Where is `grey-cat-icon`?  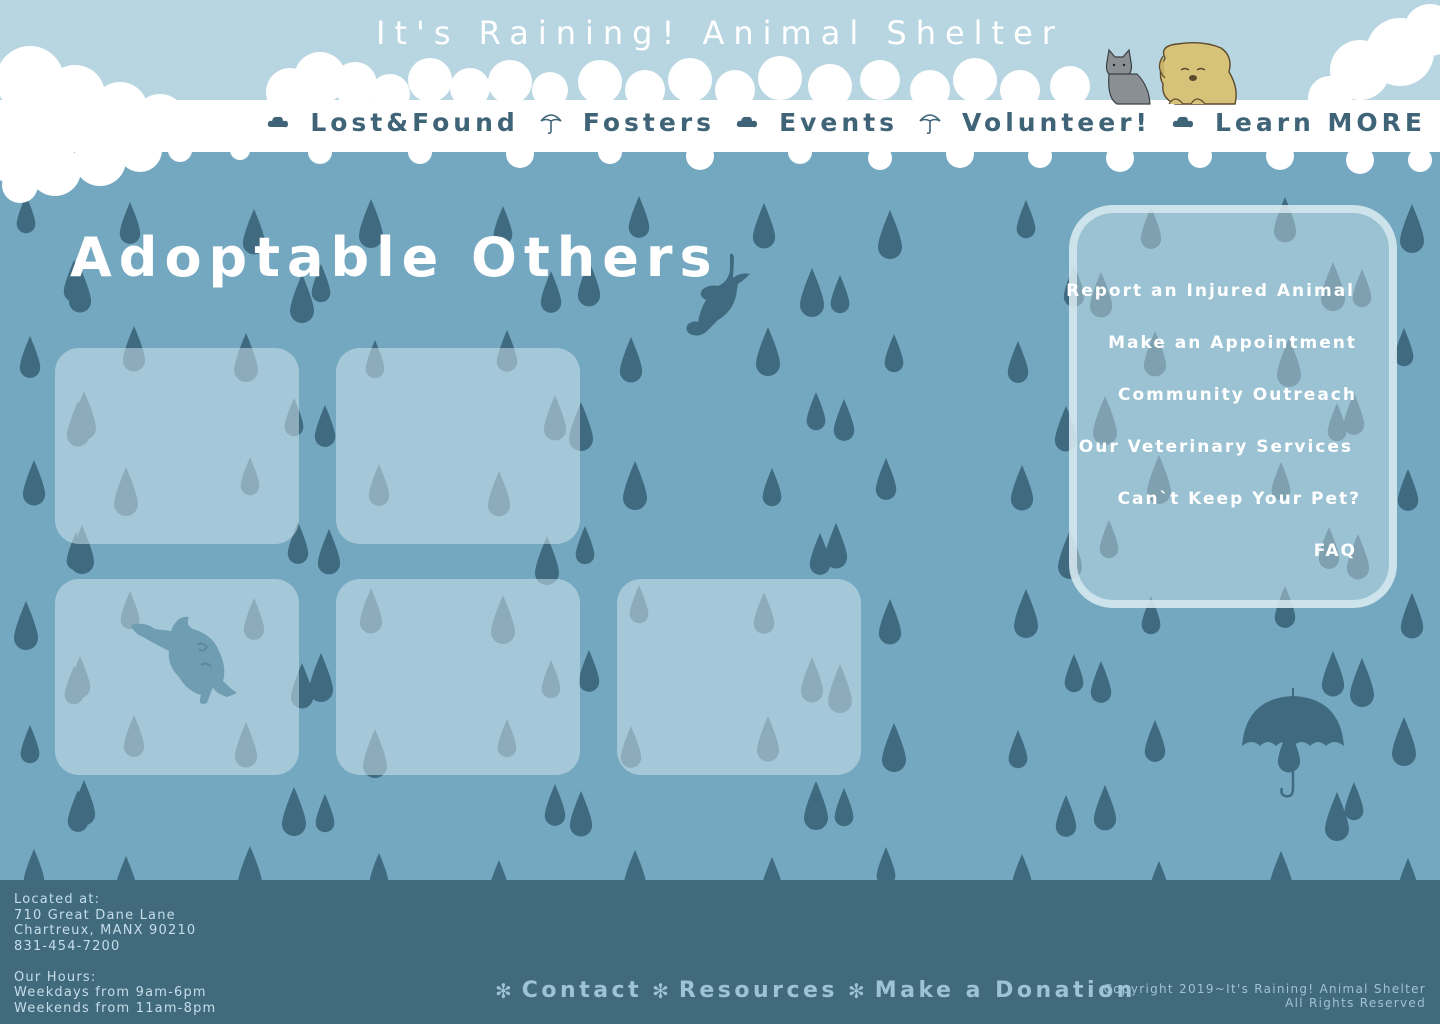
grey-cat-icon is located at coordinates (1128, 76).